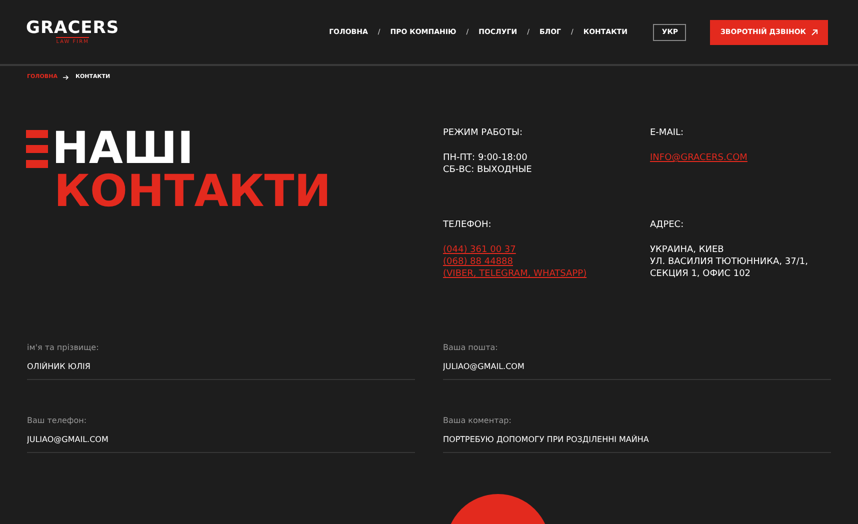  I want to click on info-title: E-MAIL:, so click(667, 133).